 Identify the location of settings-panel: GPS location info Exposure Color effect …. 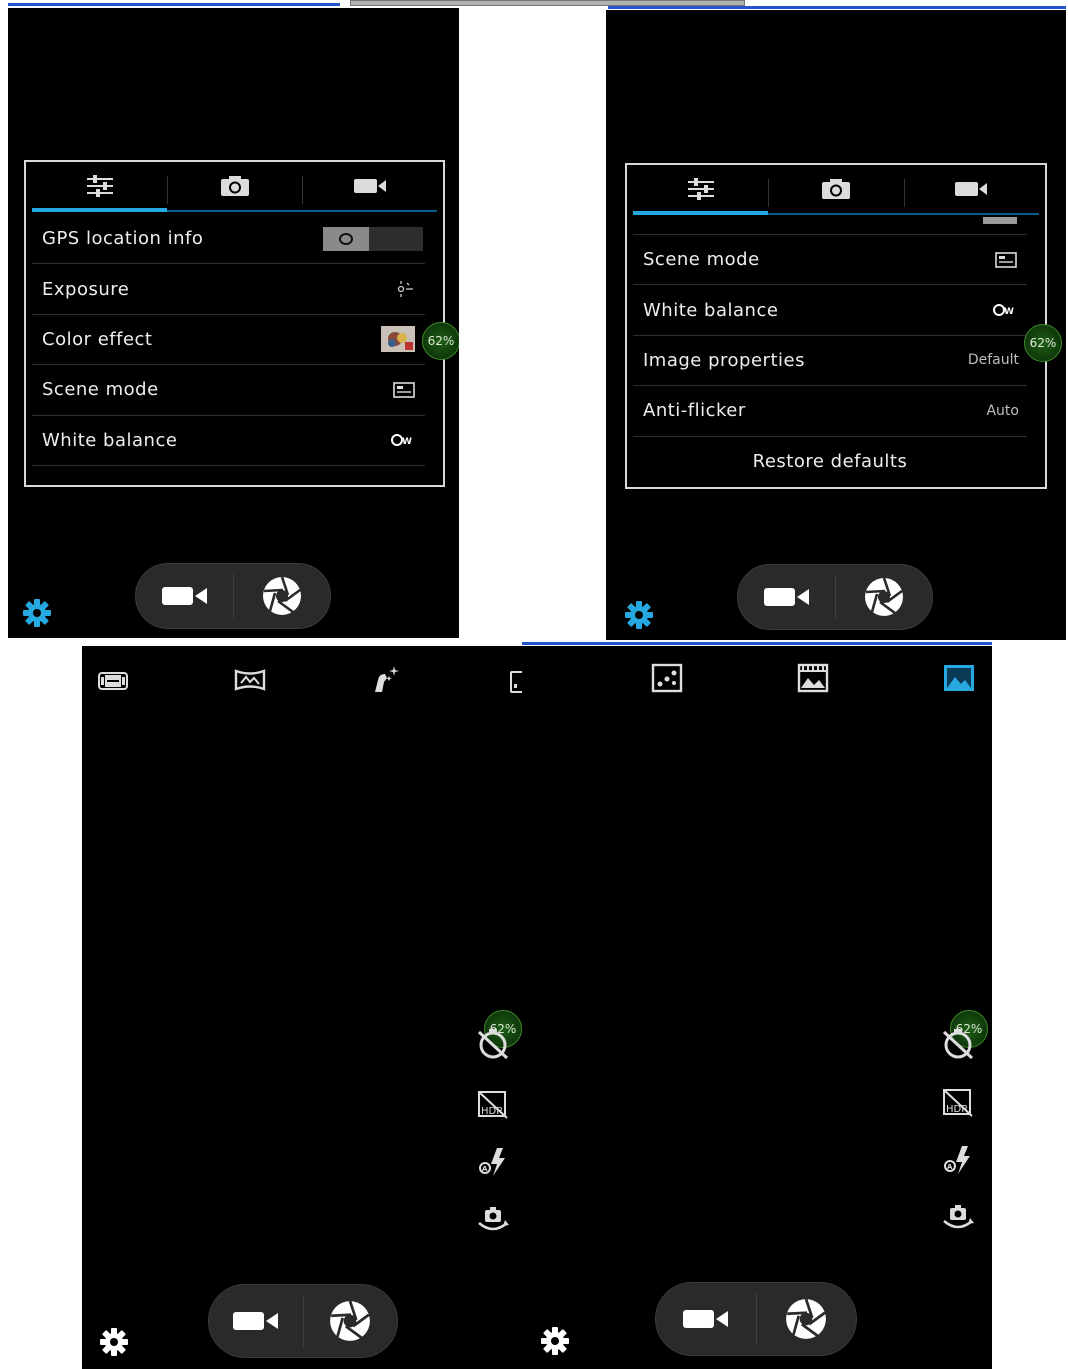
(234, 323).